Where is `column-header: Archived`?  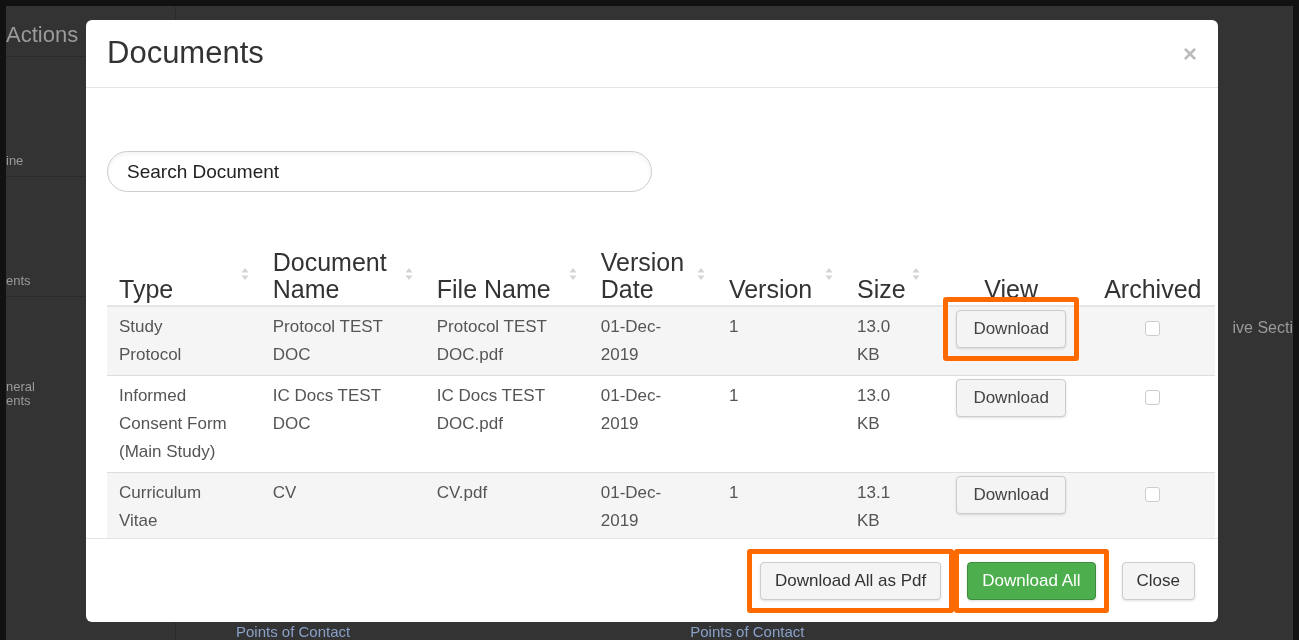 column-header: Archived is located at coordinates (1153, 289).